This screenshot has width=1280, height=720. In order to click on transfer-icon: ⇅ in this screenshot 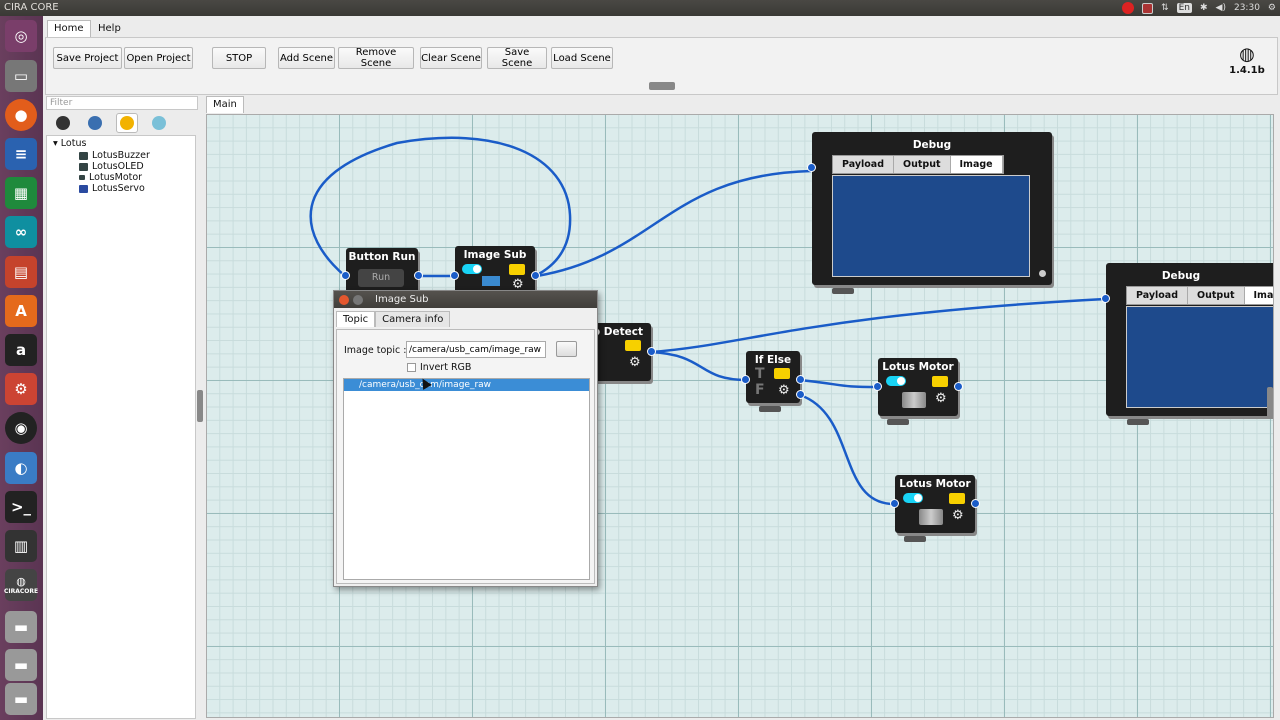, I will do `click(1165, 8)`.